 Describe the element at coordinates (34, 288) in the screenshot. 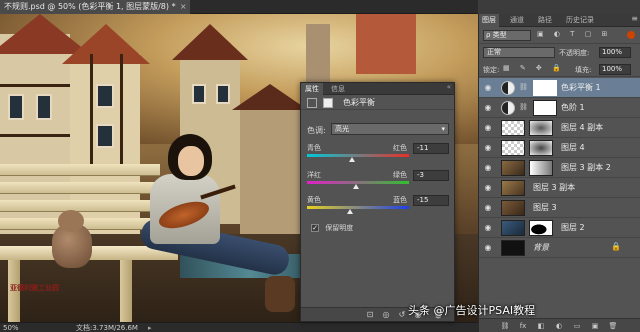

I see `canvas-bench-sign: 亚德利雅工业园` at that location.